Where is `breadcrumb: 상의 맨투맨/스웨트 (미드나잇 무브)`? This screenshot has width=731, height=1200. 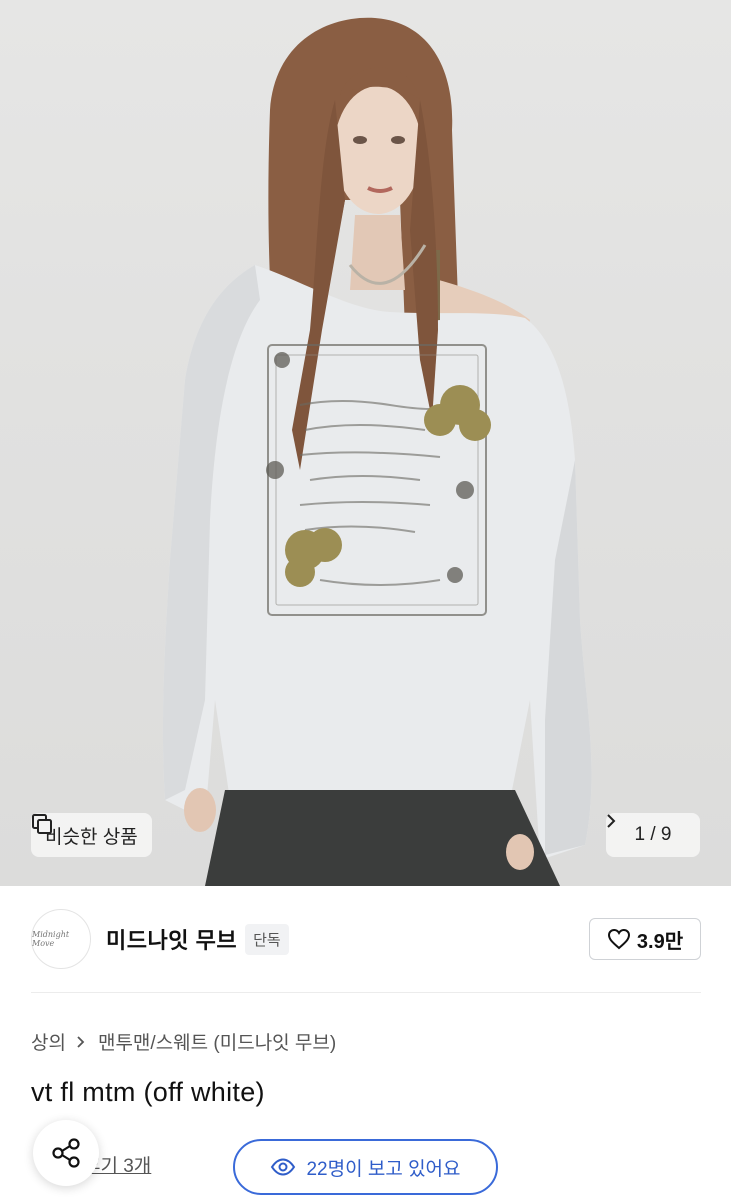
breadcrumb: 상의 맨투맨/스웨트 (미드나잇 무브) is located at coordinates (183, 1041).